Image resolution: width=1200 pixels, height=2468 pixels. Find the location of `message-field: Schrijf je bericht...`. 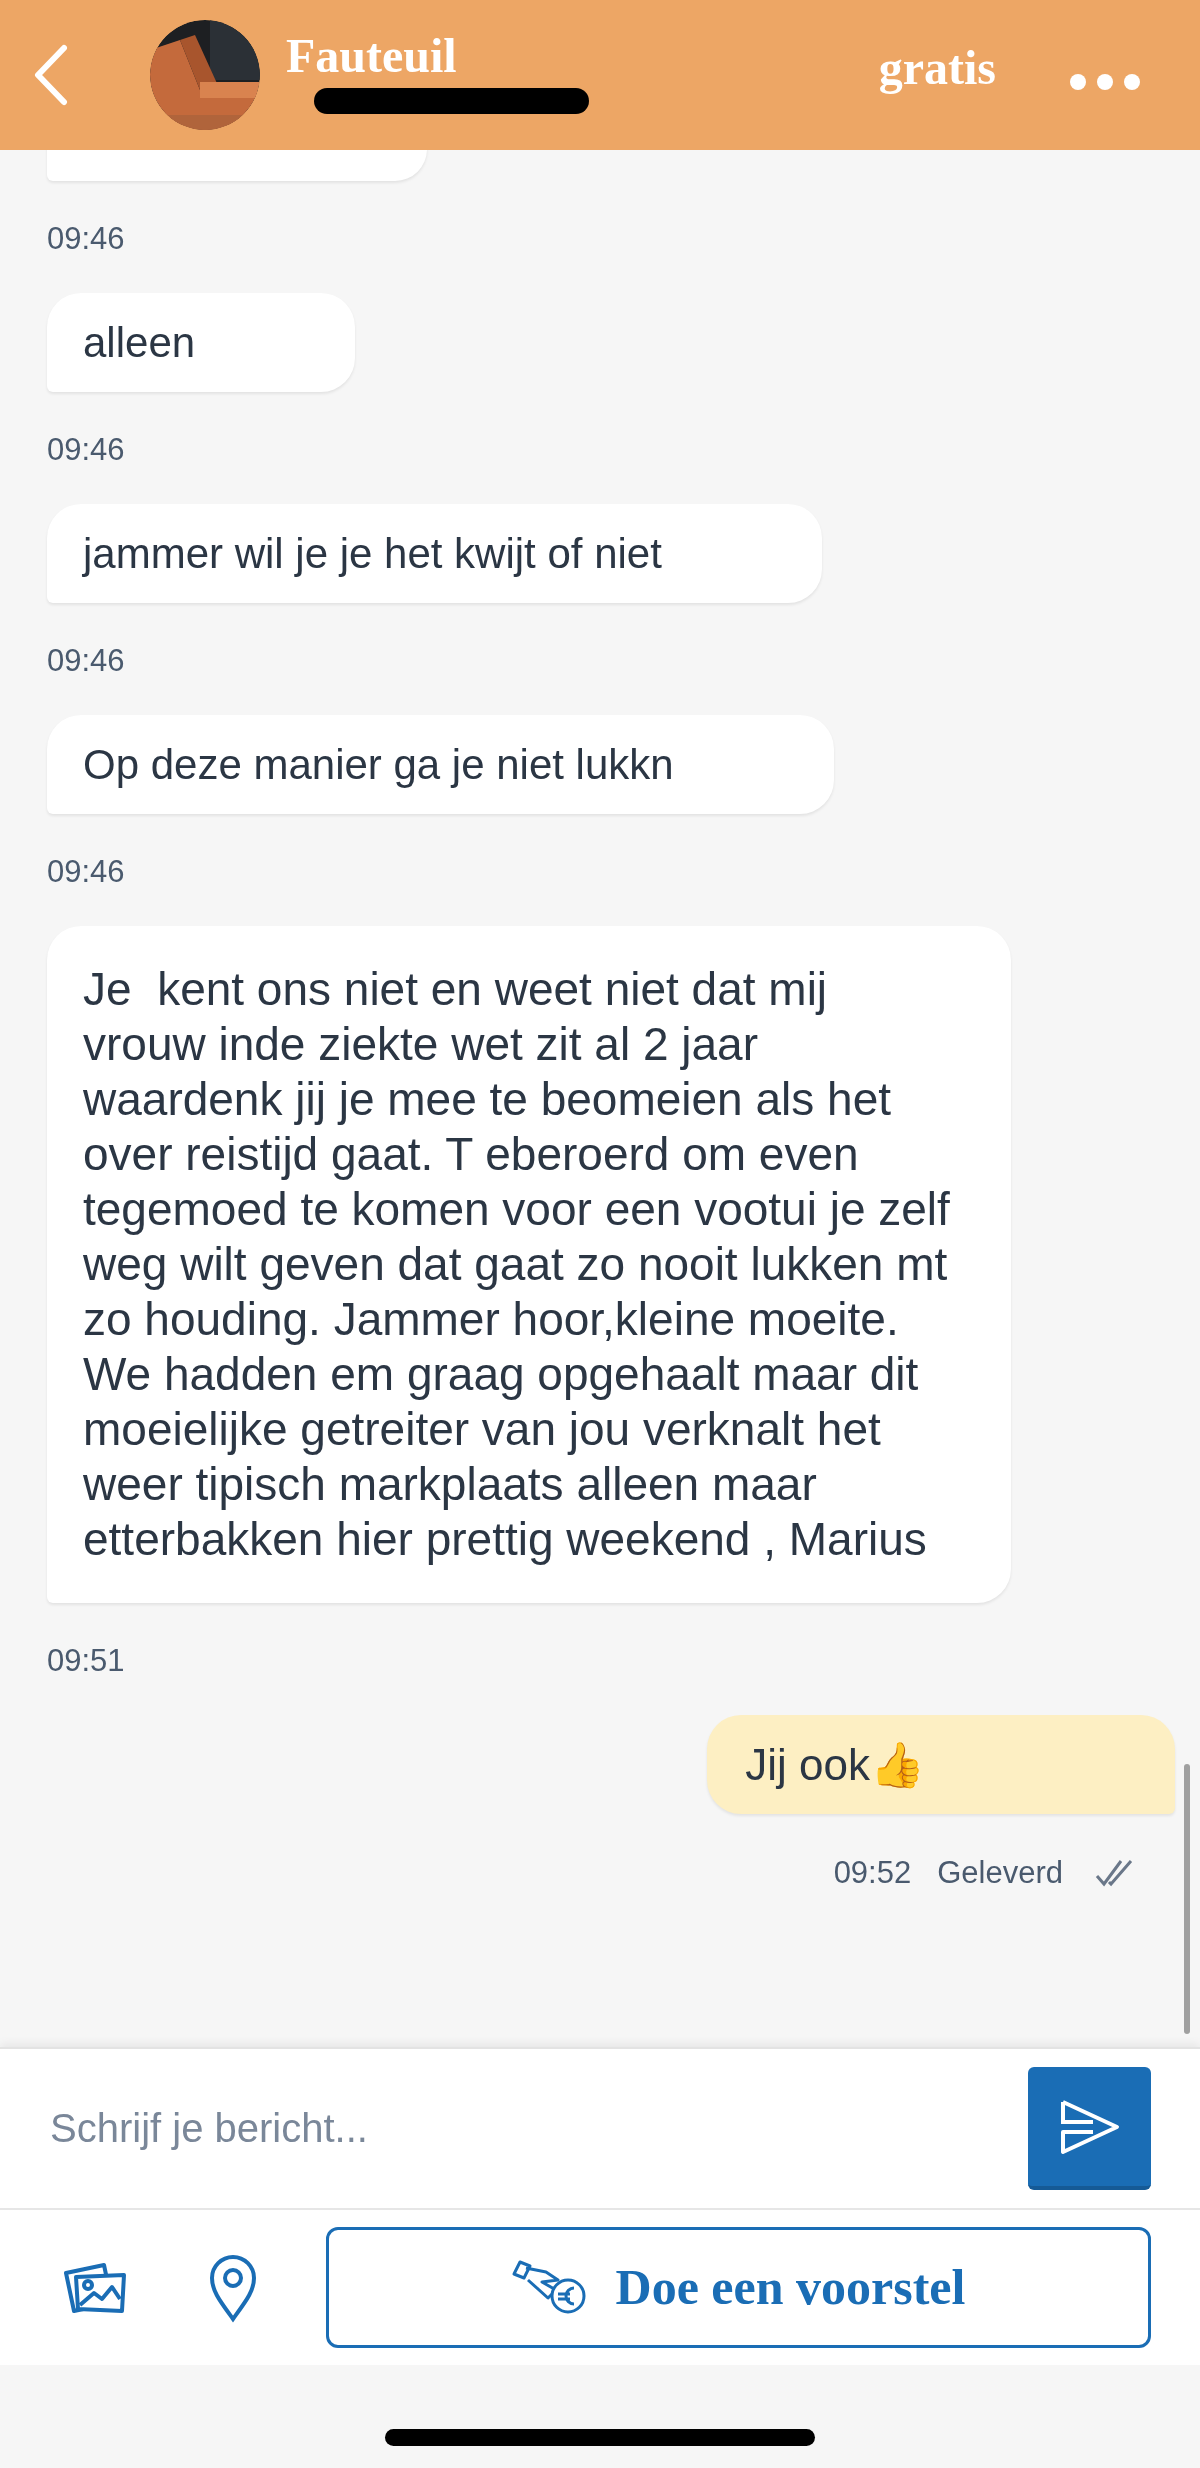

message-field: Schrijf je bericht... is located at coordinates (600, 2127).